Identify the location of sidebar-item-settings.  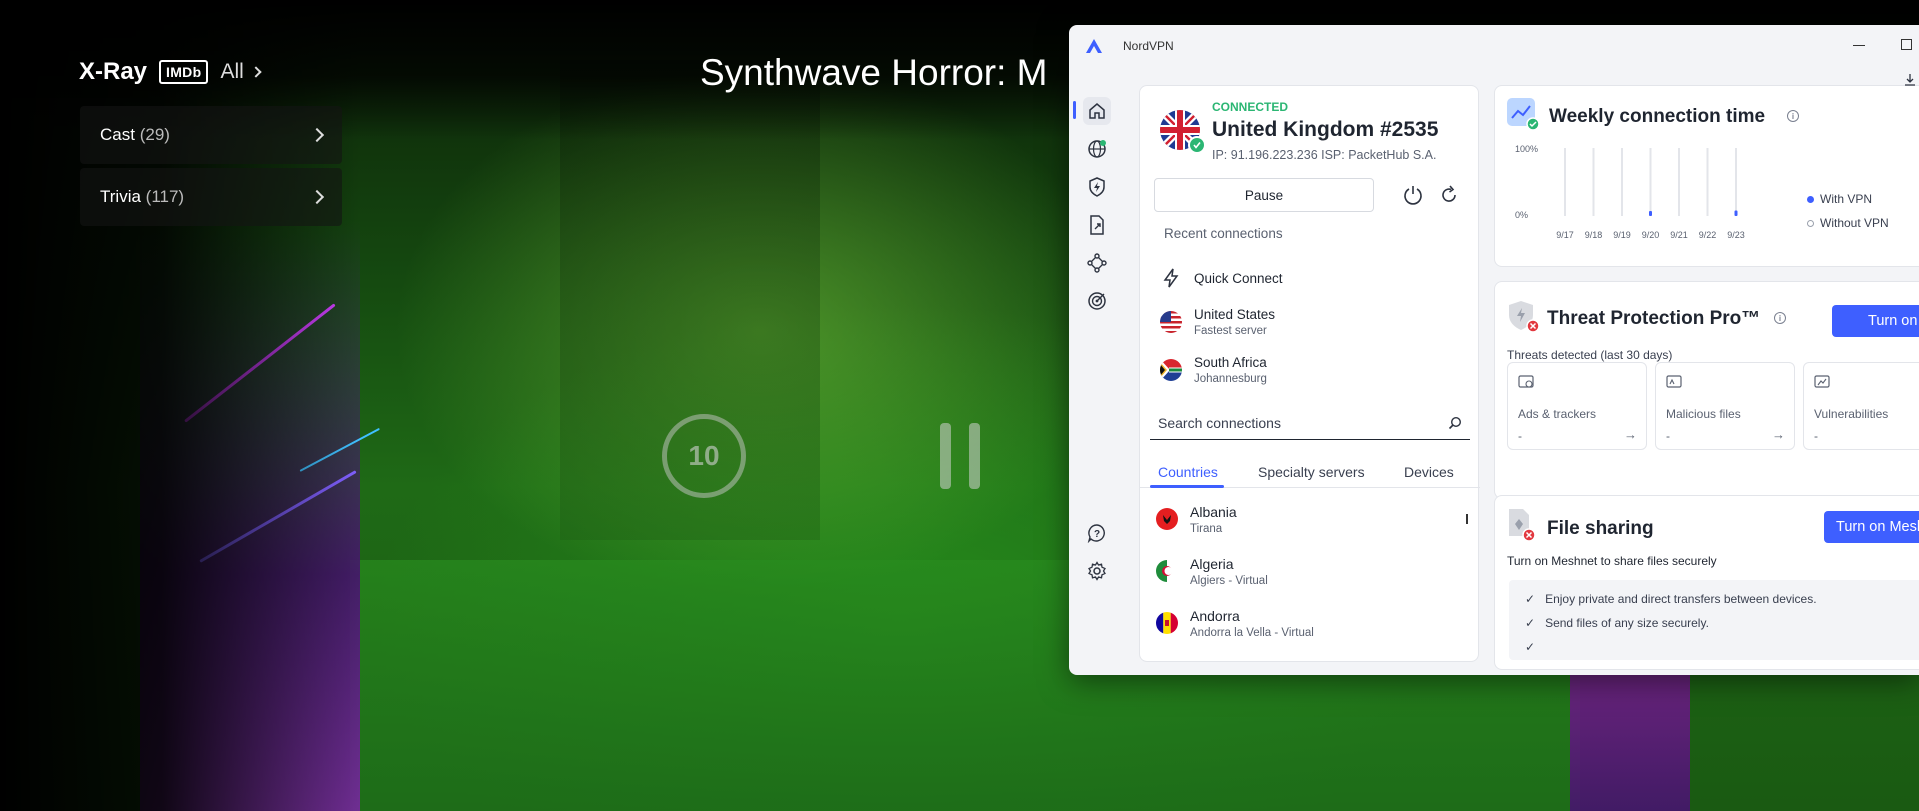
(1097, 571).